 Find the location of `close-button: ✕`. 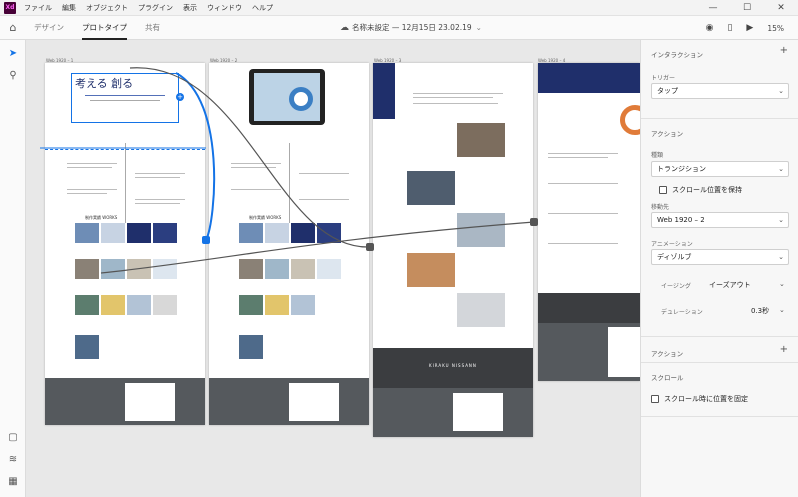

close-button: ✕ is located at coordinates (781, 8).